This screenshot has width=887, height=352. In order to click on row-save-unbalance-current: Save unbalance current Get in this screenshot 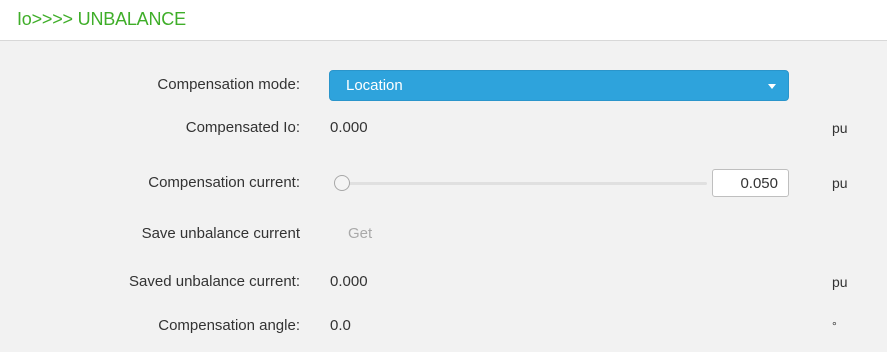, I will do `click(443, 234)`.